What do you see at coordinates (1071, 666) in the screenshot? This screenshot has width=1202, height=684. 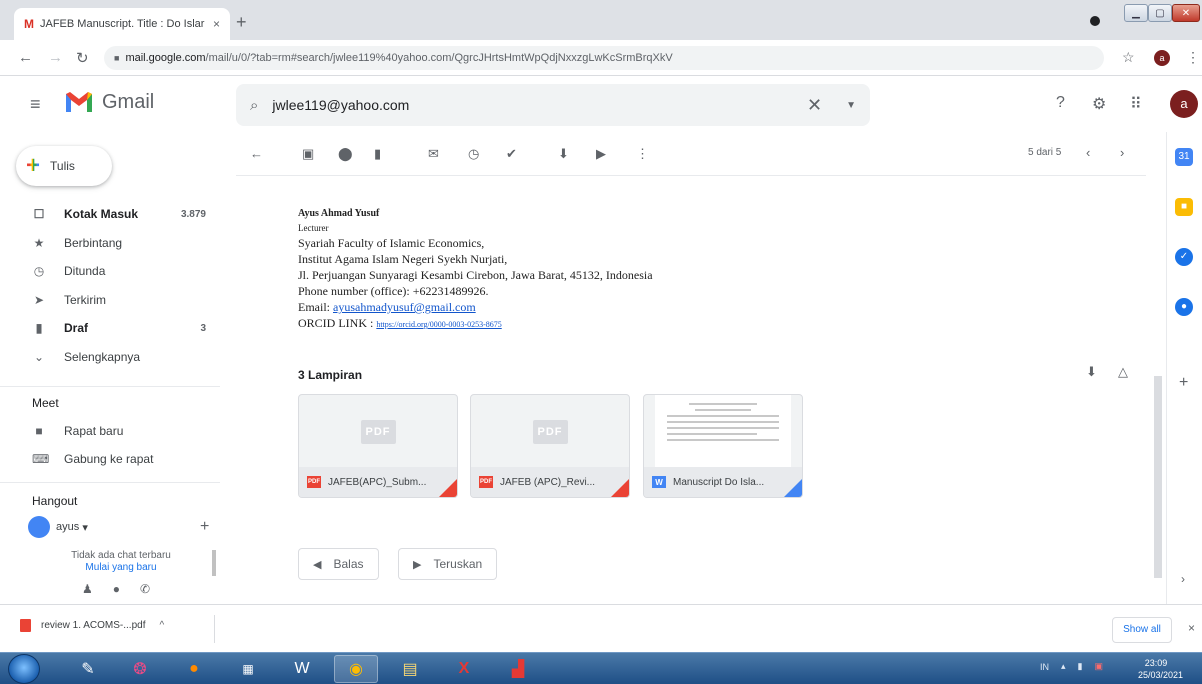 I see `system-tray: IN ▴ ▮ ▣` at bounding box center [1071, 666].